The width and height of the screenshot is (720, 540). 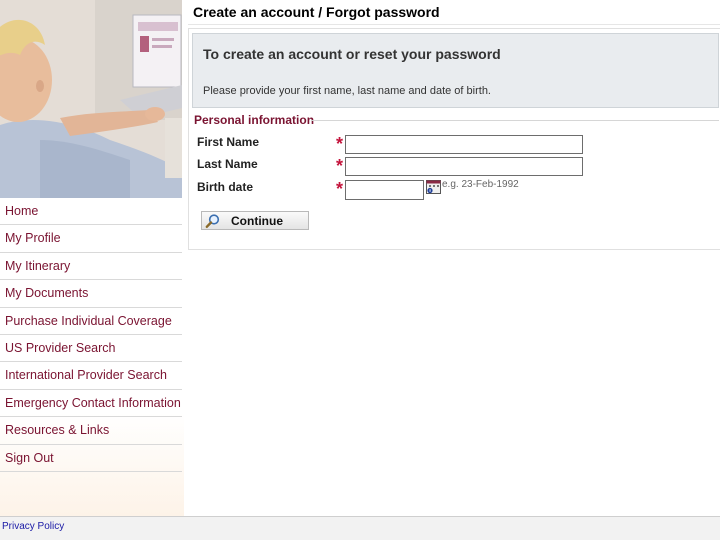 What do you see at coordinates (33, 526) in the screenshot?
I see `privacy-policy-link: Privacy Policy` at bounding box center [33, 526].